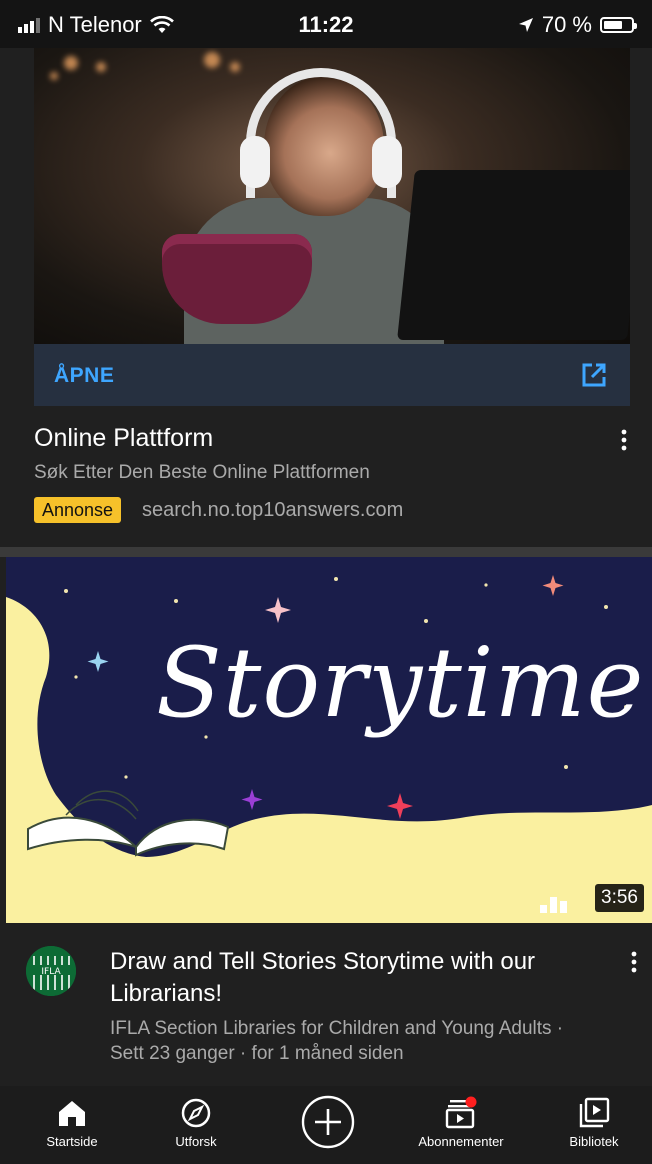 This screenshot has width=652, height=1164. I want to click on nav-label: Abonnementer, so click(461, 1141).